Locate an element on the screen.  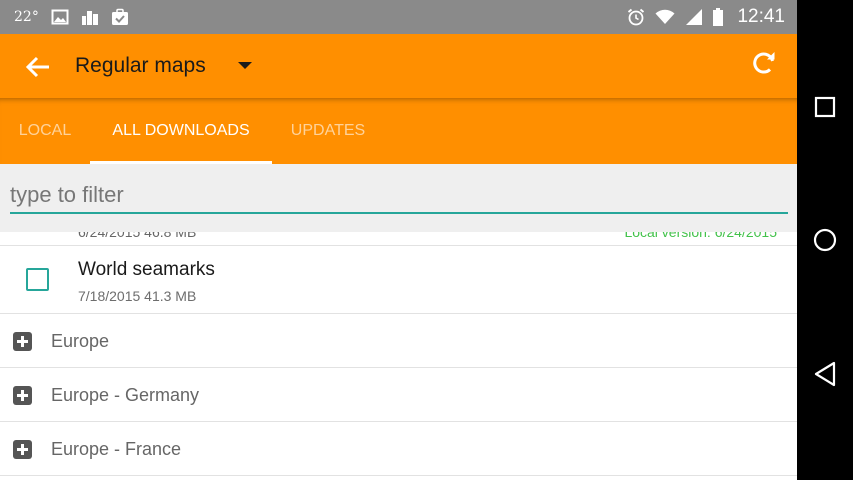
recent-apps-icon is located at coordinates (825, 107).